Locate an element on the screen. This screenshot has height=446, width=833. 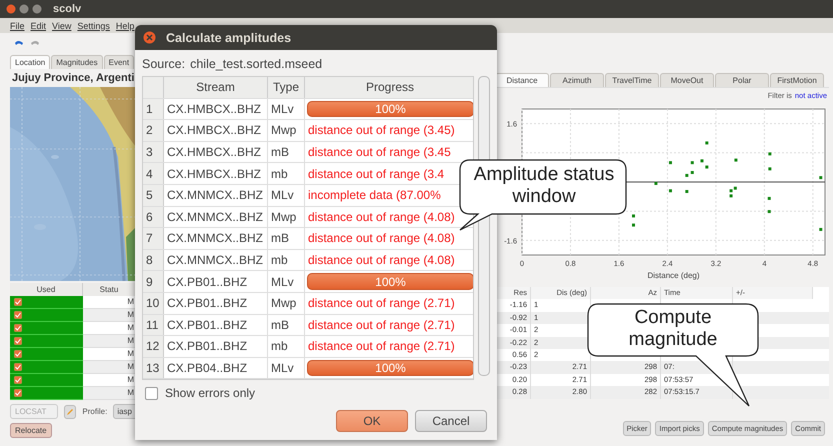
menu-item: Edit is located at coordinates (38, 25).